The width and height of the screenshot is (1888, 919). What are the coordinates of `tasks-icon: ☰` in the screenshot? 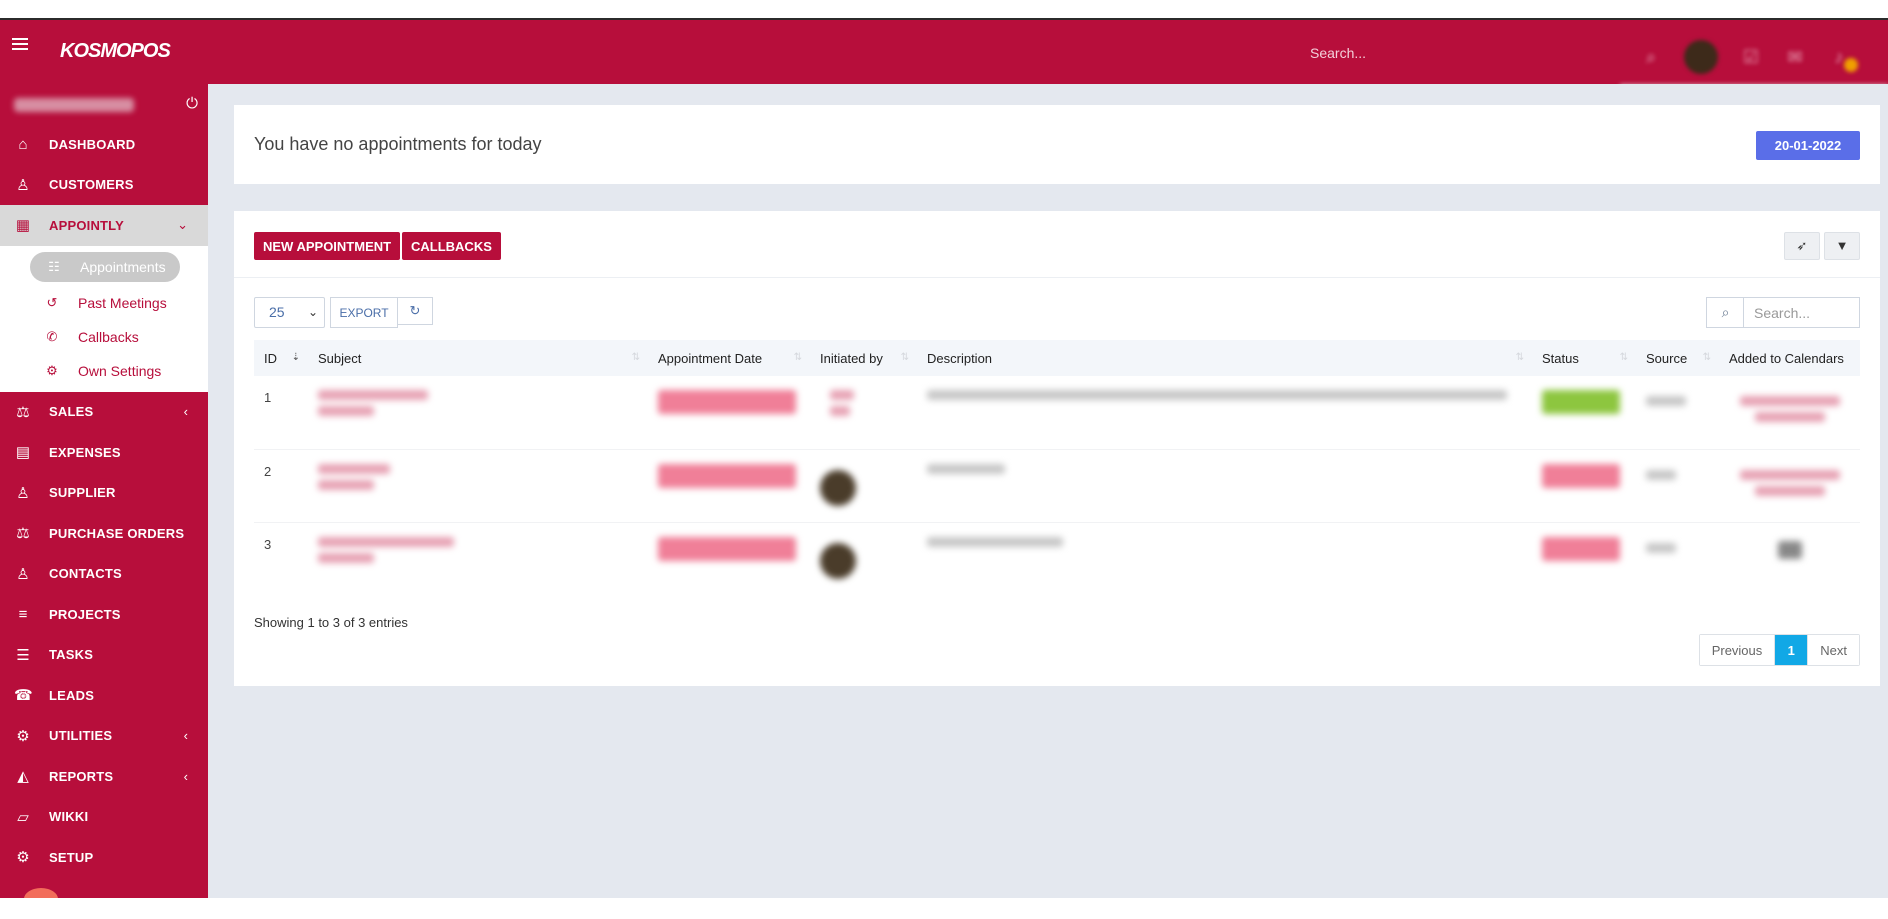 It's located at (23, 655).